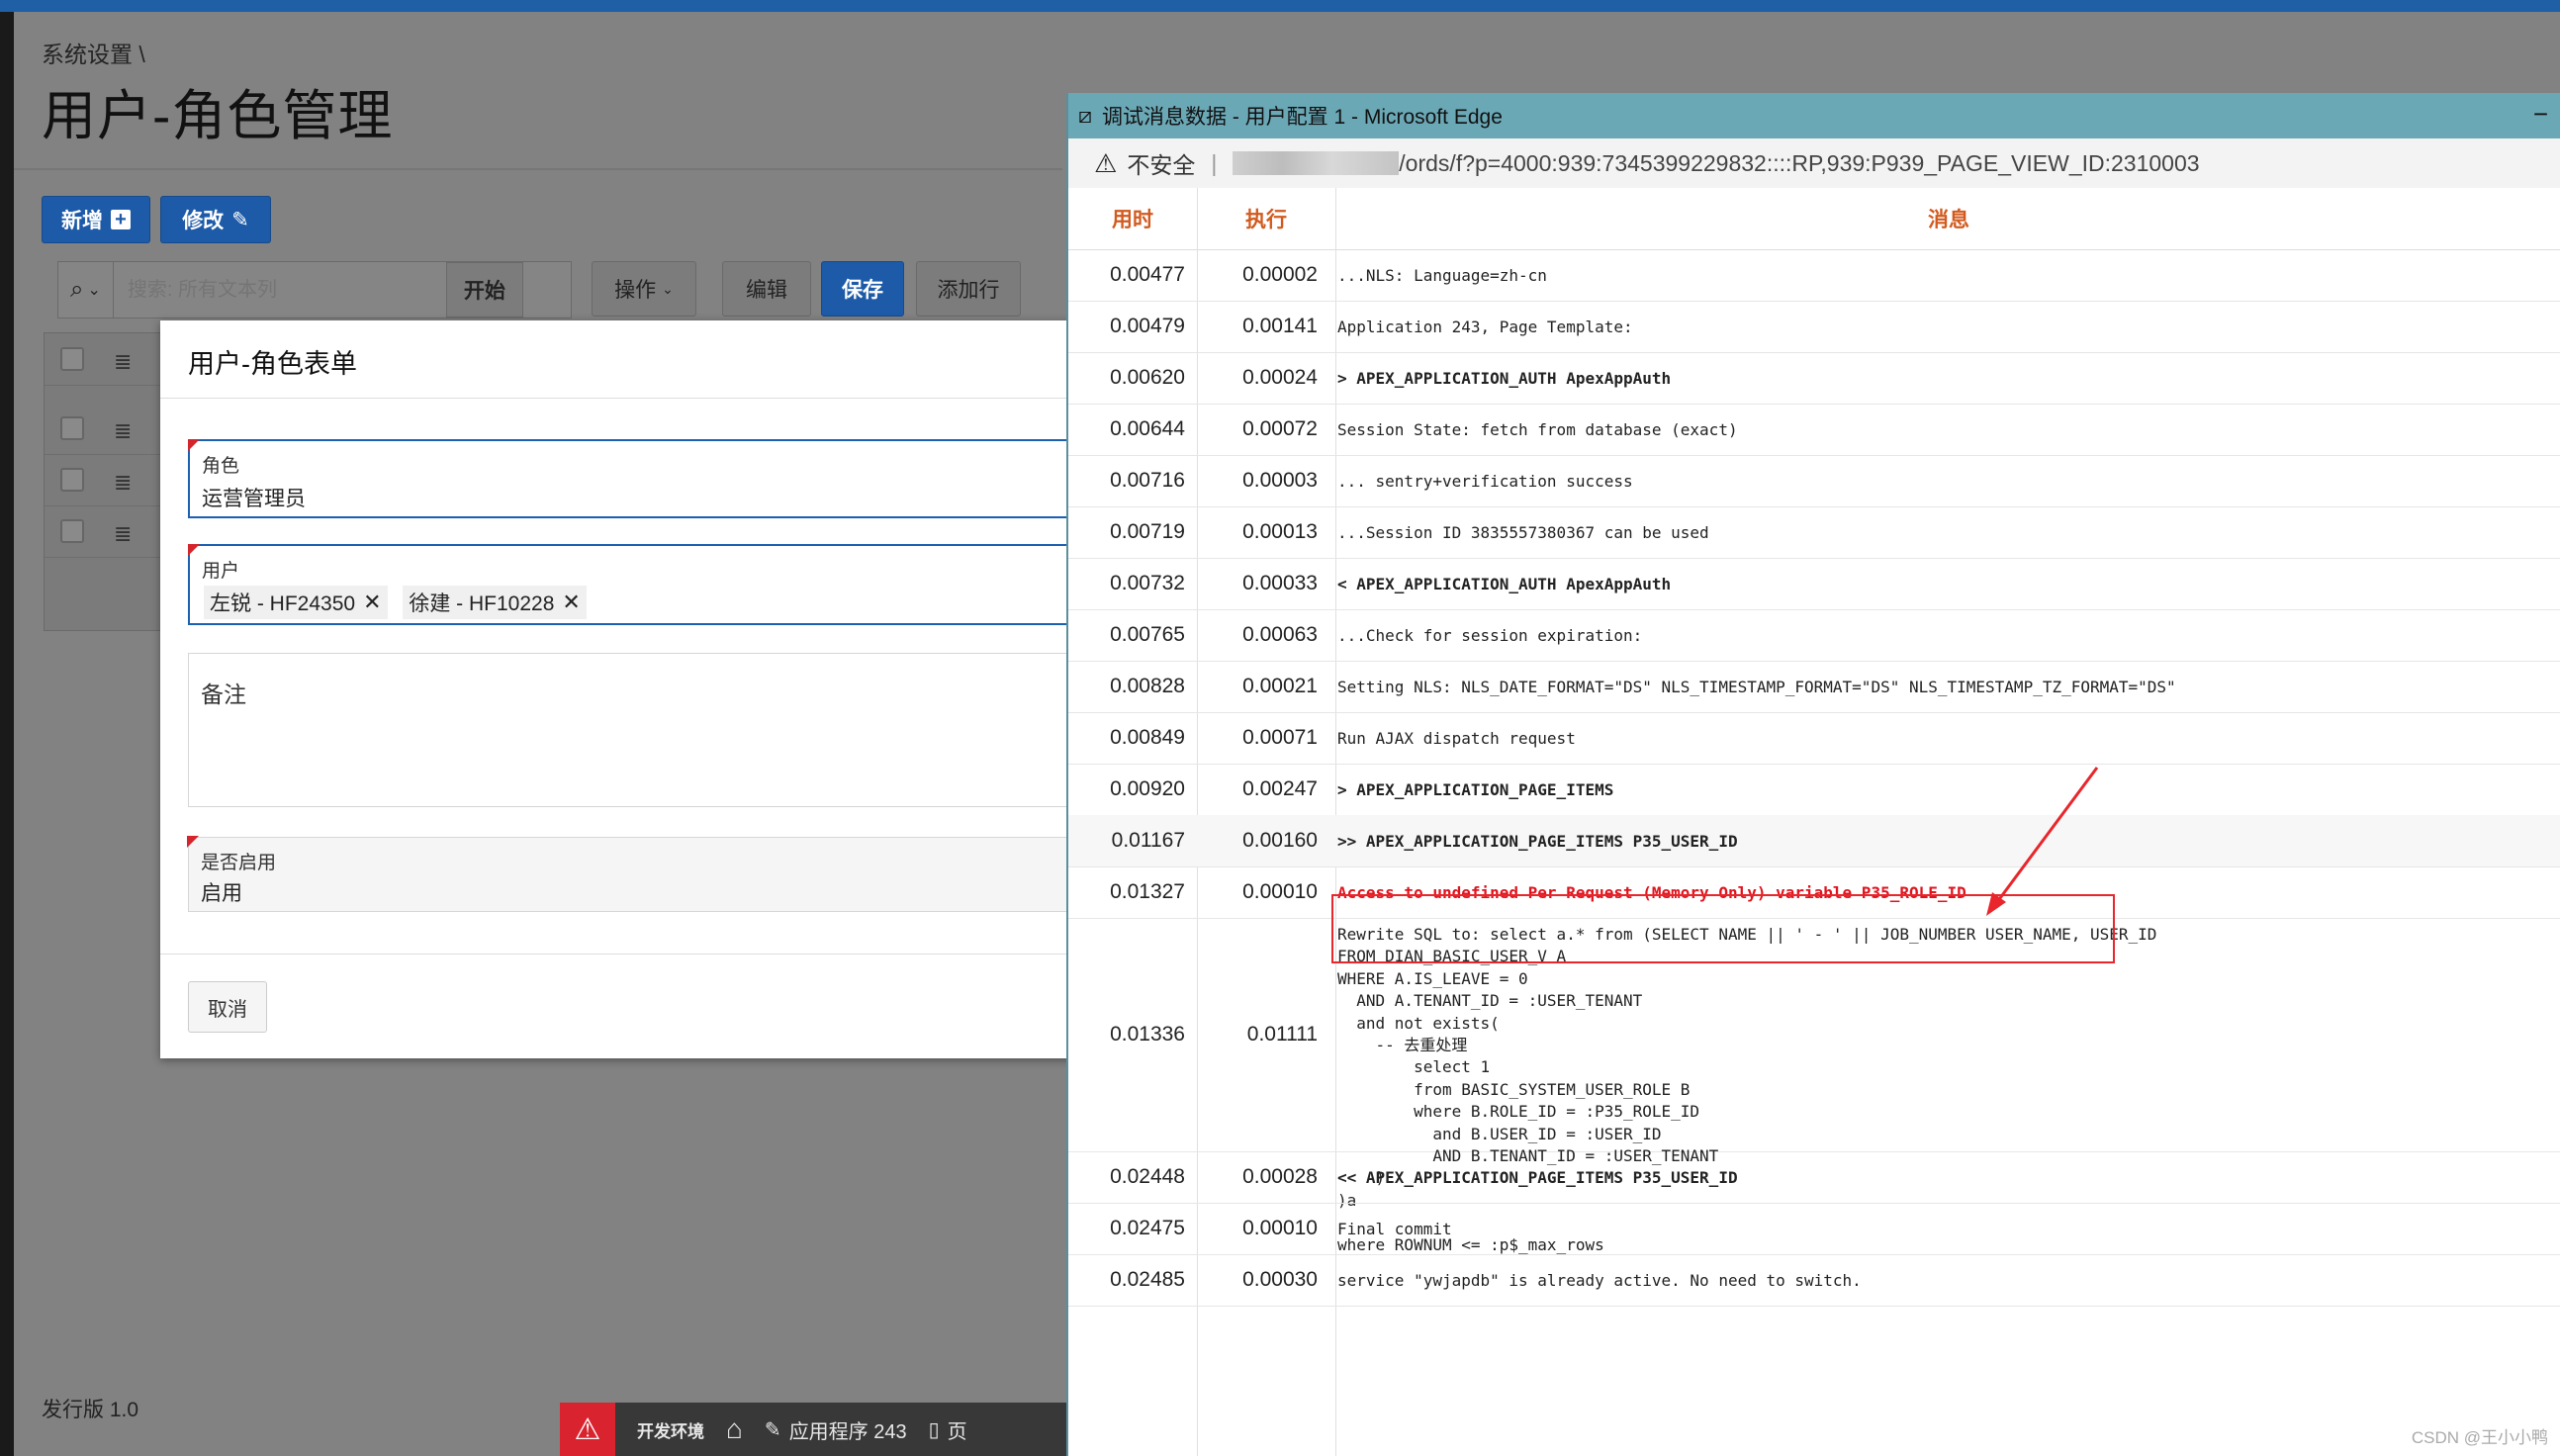 The width and height of the screenshot is (2560, 1456). What do you see at coordinates (2479, 1437) in the screenshot?
I see `watermark: CSDN @王小小鸭` at bounding box center [2479, 1437].